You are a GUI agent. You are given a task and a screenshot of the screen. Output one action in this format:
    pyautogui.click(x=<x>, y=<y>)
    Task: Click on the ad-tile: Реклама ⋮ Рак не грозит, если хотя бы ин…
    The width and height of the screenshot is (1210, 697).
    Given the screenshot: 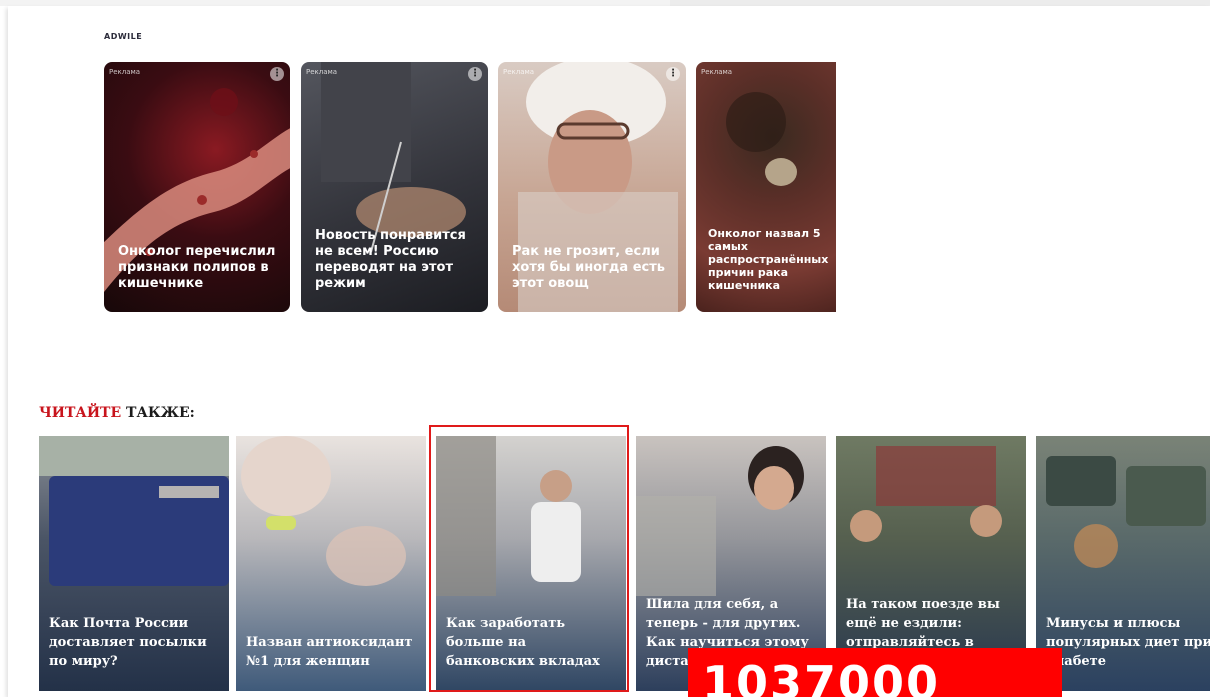 What is the action you would take?
    pyautogui.click(x=592, y=187)
    